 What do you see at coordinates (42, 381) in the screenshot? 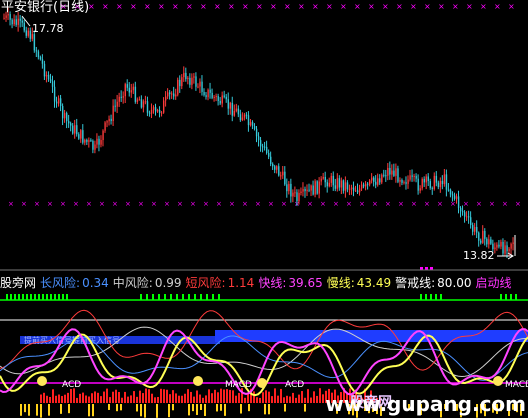
I see `smiley-icon` at bounding box center [42, 381].